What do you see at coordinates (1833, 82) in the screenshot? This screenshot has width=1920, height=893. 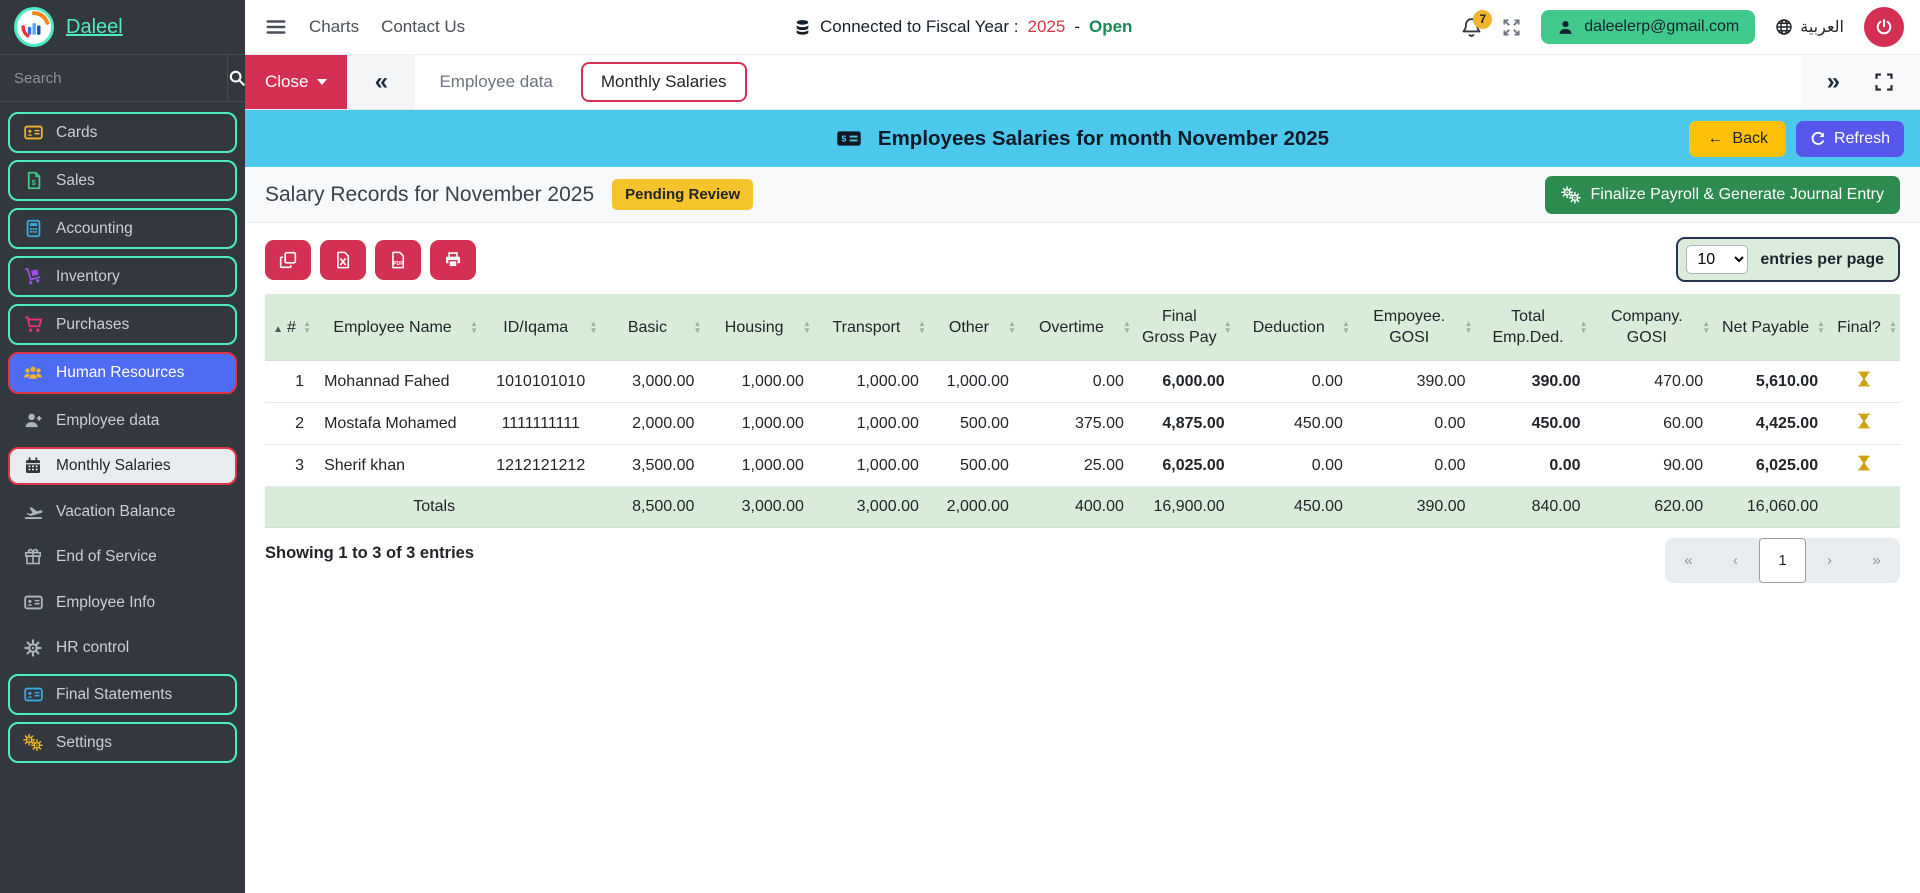 I see `chevrons-right-icon: »` at bounding box center [1833, 82].